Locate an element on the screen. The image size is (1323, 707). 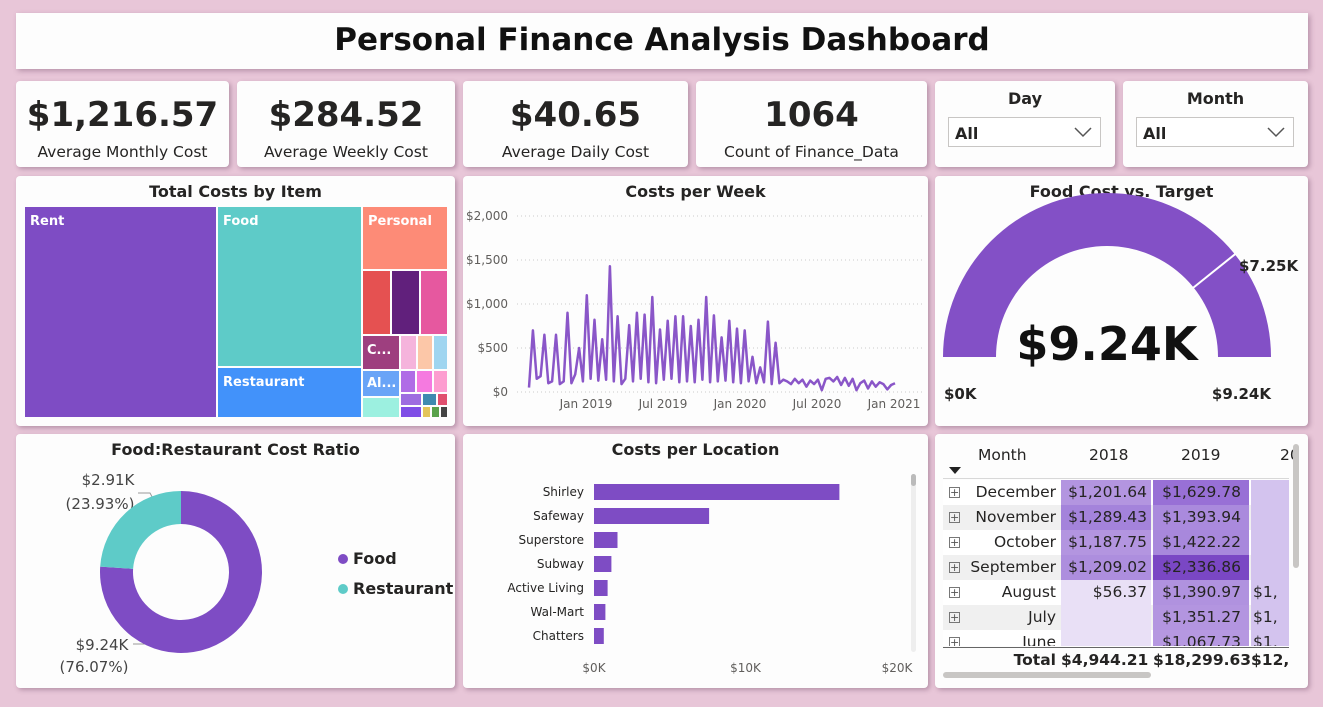
legend-item-food: Food is located at coordinates (367, 558).